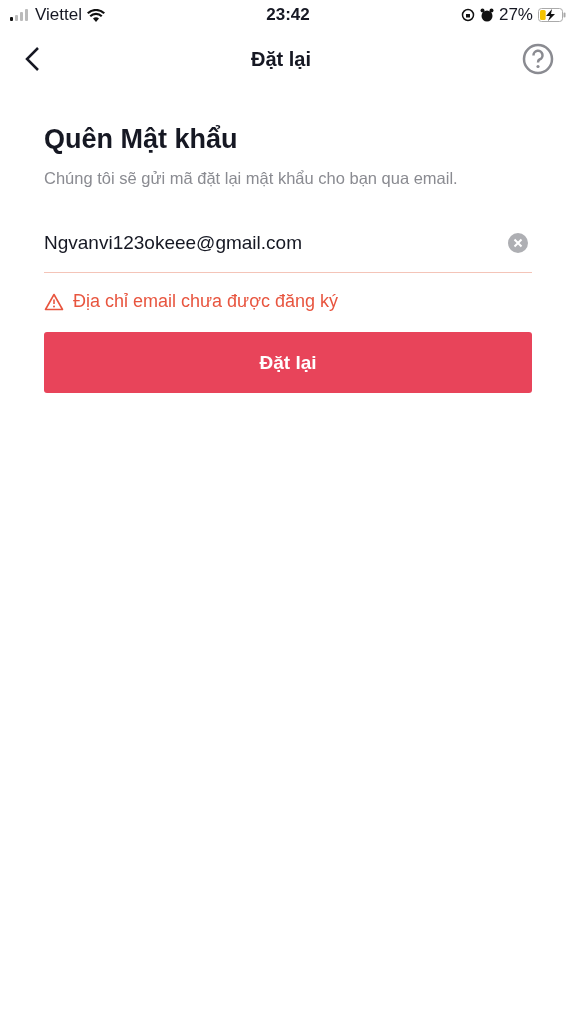 The image size is (576, 1024). Describe the element at coordinates (58, 15) in the screenshot. I see `carrier-name: Viettel` at that location.